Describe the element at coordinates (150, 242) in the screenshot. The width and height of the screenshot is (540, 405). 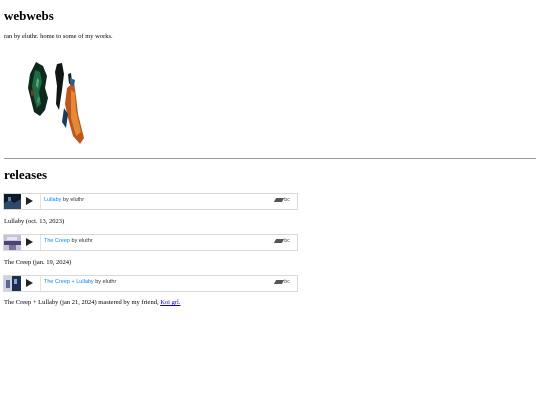
I see `bandcamp-player-the-creep: The Creep by eluthr bc` at that location.